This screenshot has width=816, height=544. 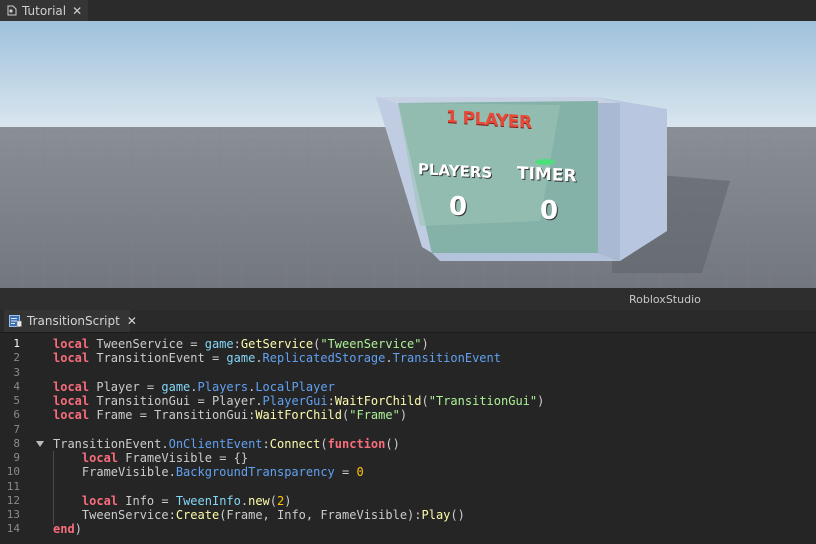 What do you see at coordinates (483, 401) in the screenshot?
I see `code-token: "TransitionGui"` at bounding box center [483, 401].